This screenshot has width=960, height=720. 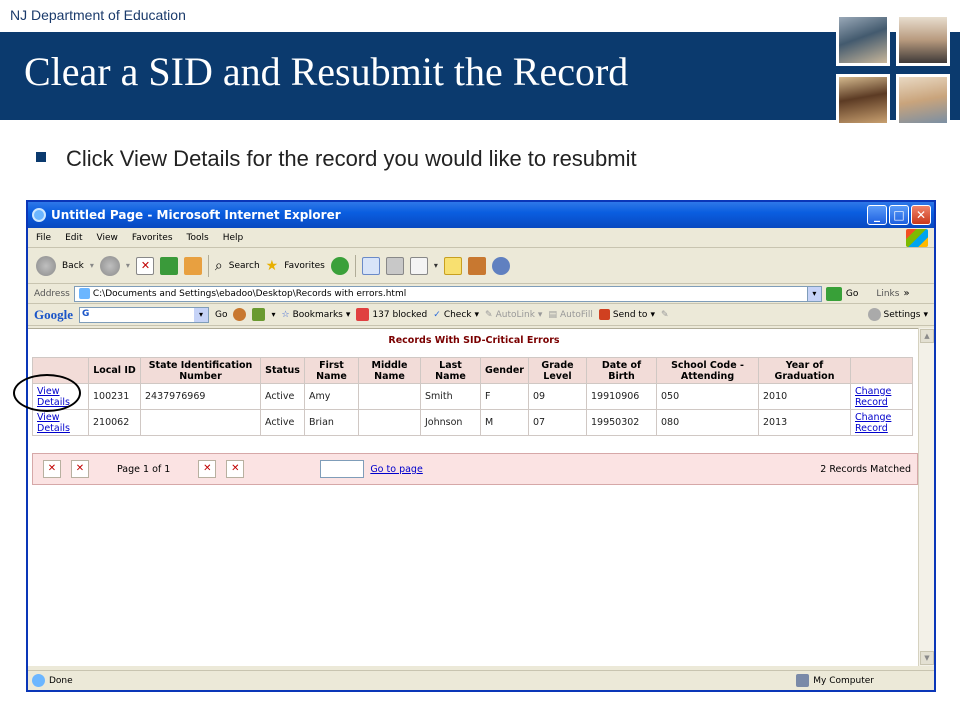 What do you see at coordinates (46, 265) in the screenshot?
I see `back-arrow-icon` at bounding box center [46, 265].